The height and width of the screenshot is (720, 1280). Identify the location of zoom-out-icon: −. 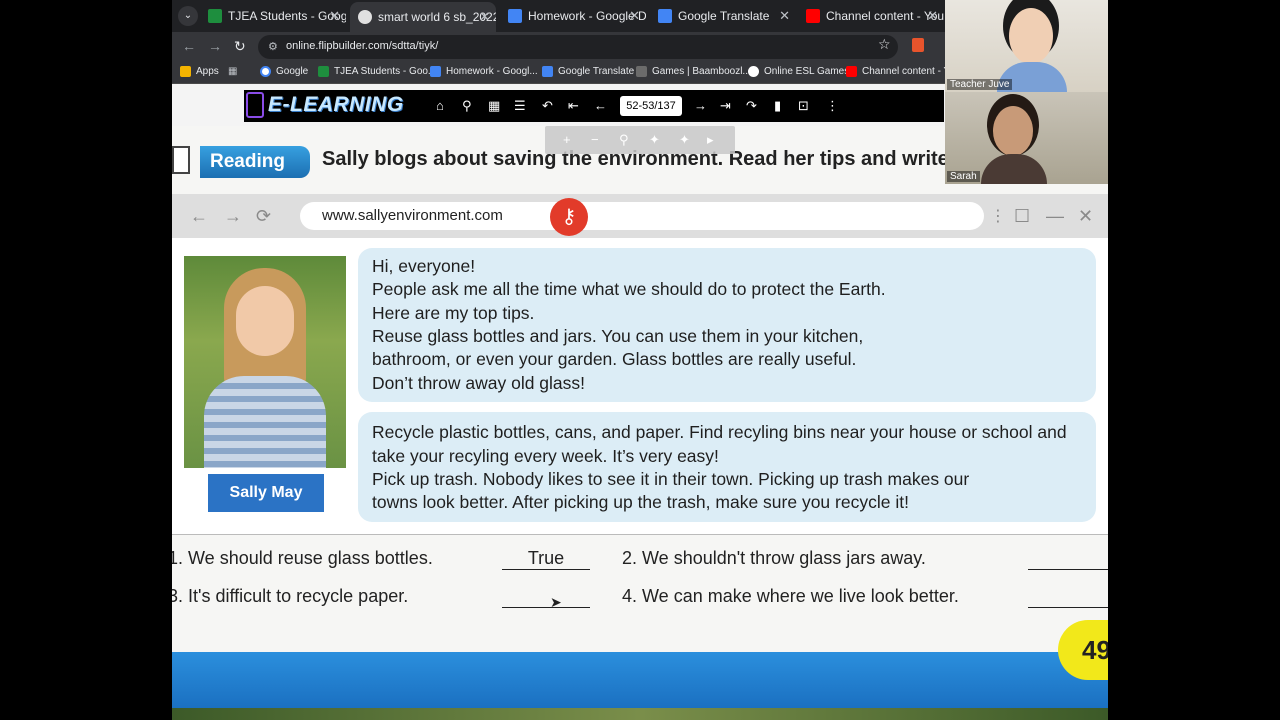
(595, 139).